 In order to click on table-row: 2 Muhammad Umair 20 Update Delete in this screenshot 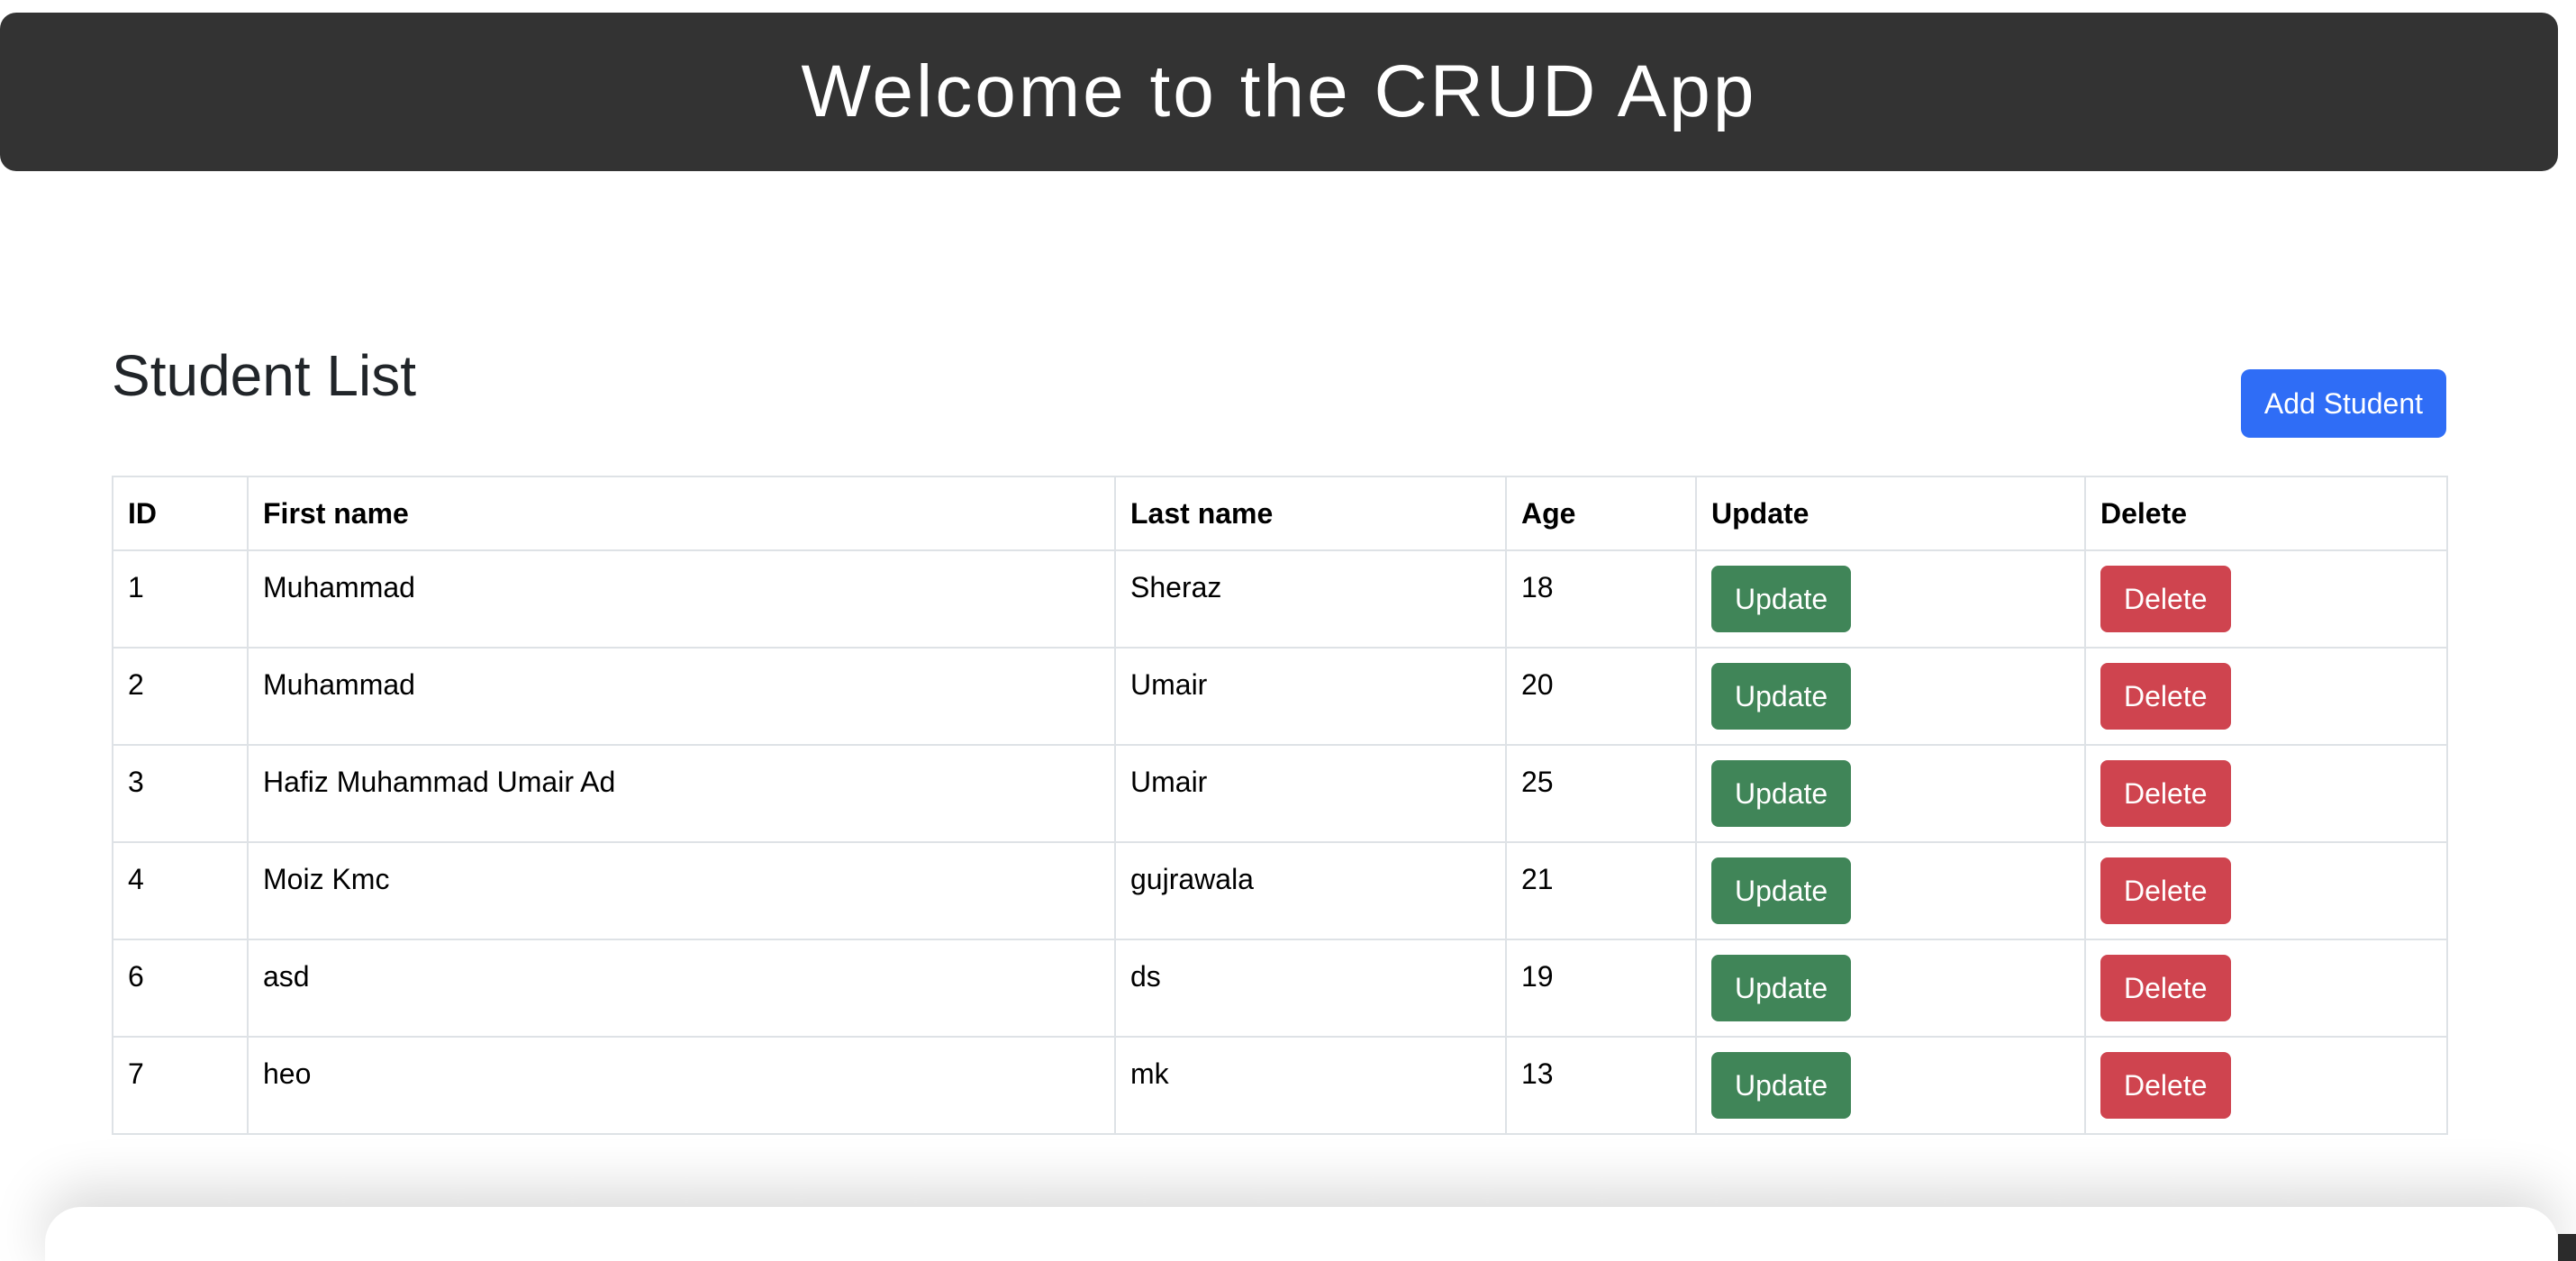, I will do `click(1280, 696)`.